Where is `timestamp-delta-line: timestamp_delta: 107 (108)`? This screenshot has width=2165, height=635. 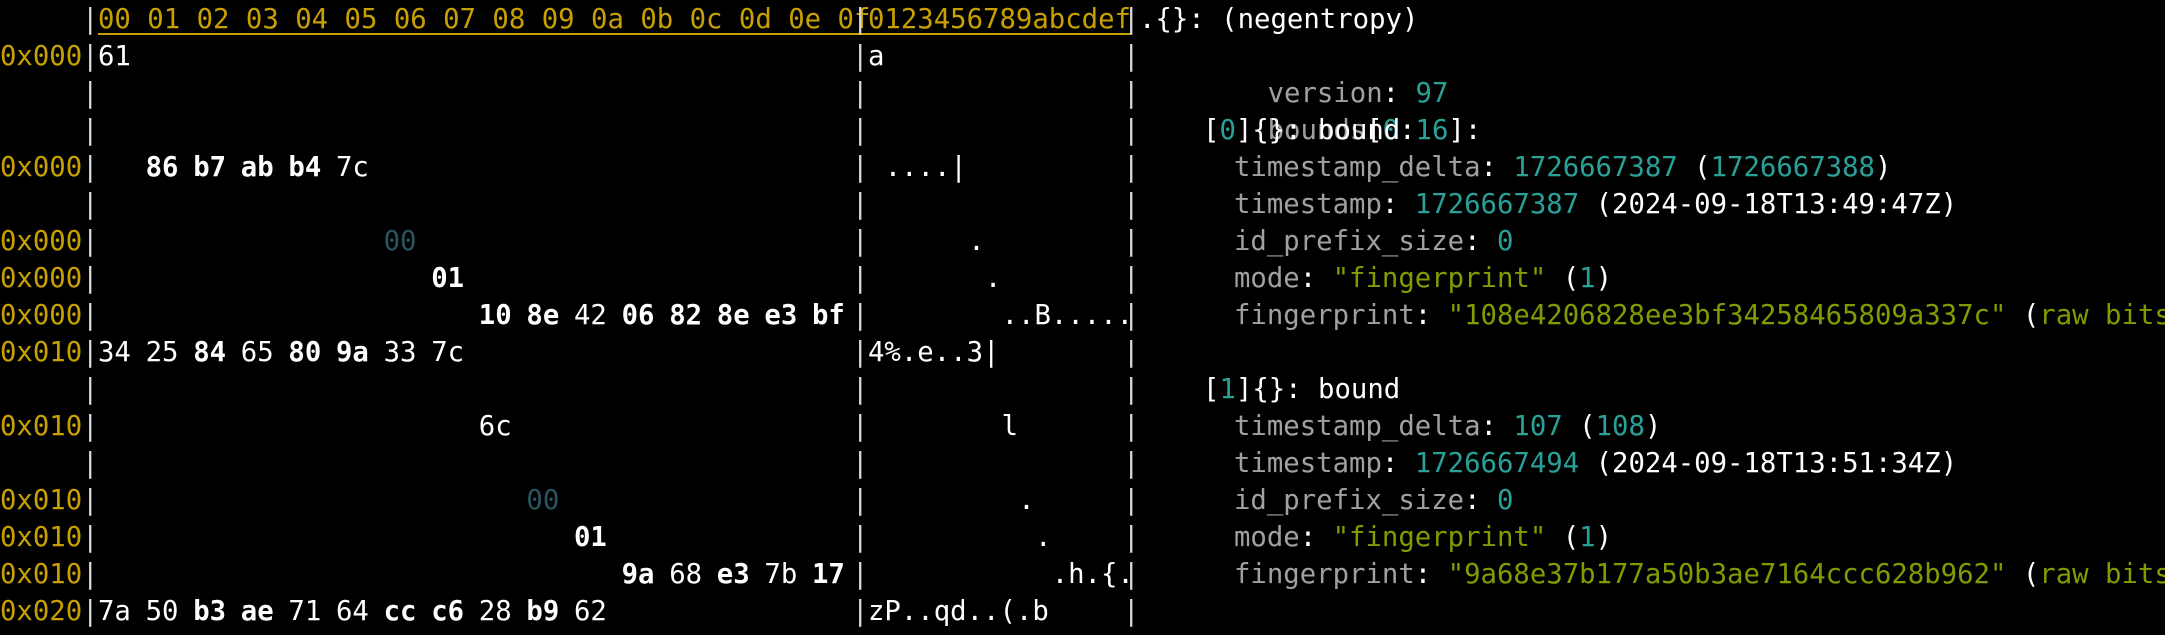
timestamp-delta-line: timestamp_delta: 107 (108) is located at coordinates (1447, 426).